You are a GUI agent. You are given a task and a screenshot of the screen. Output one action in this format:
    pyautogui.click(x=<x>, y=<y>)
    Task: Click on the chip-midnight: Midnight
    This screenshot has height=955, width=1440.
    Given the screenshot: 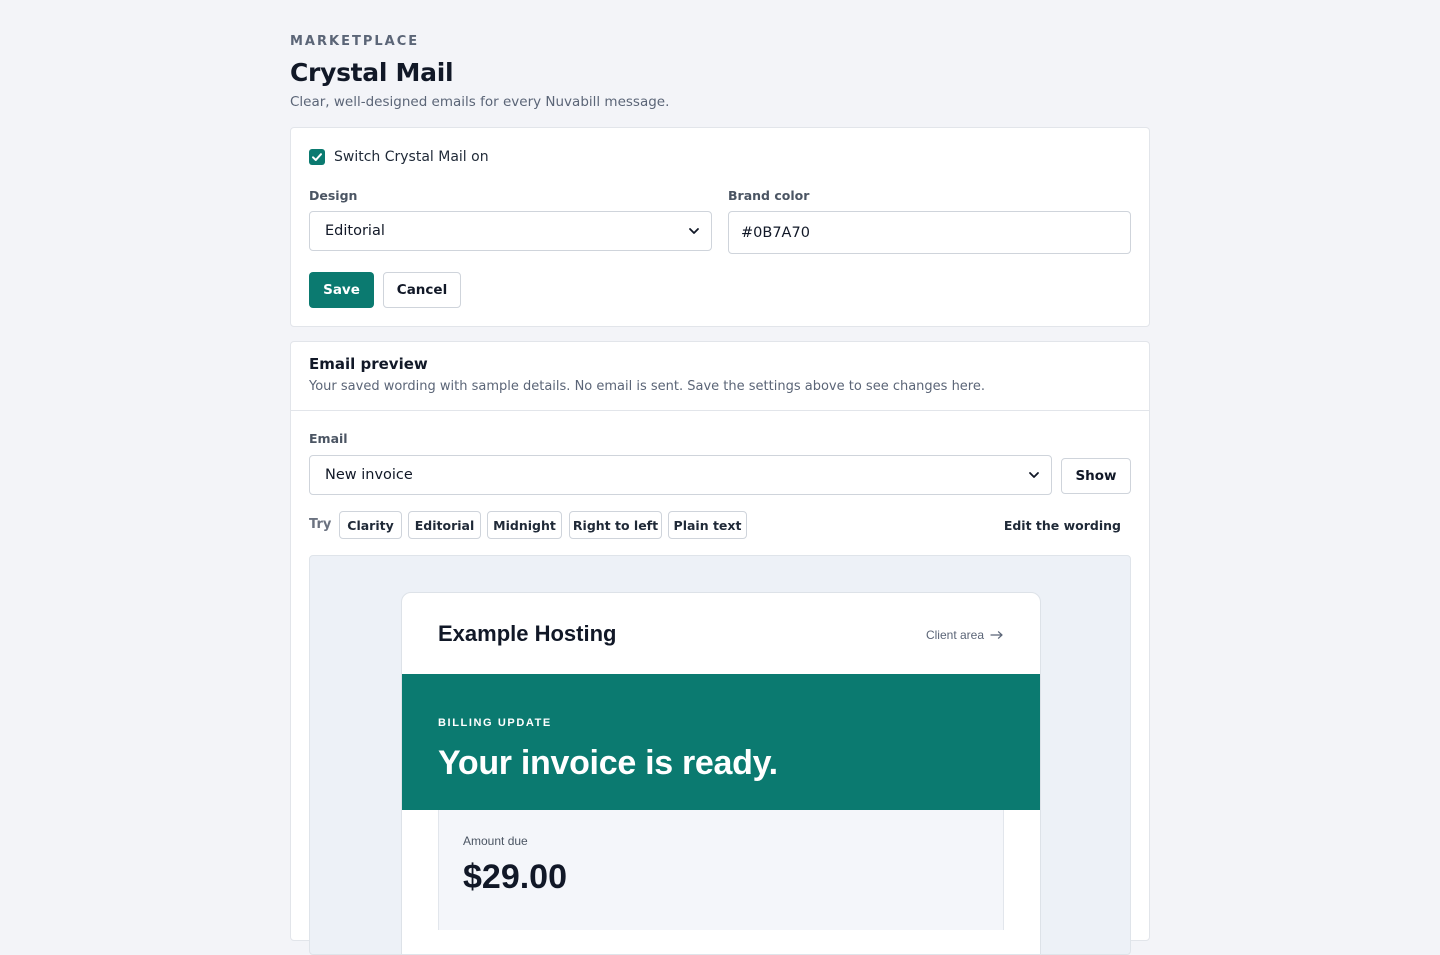 What is the action you would take?
    pyautogui.click(x=524, y=525)
    